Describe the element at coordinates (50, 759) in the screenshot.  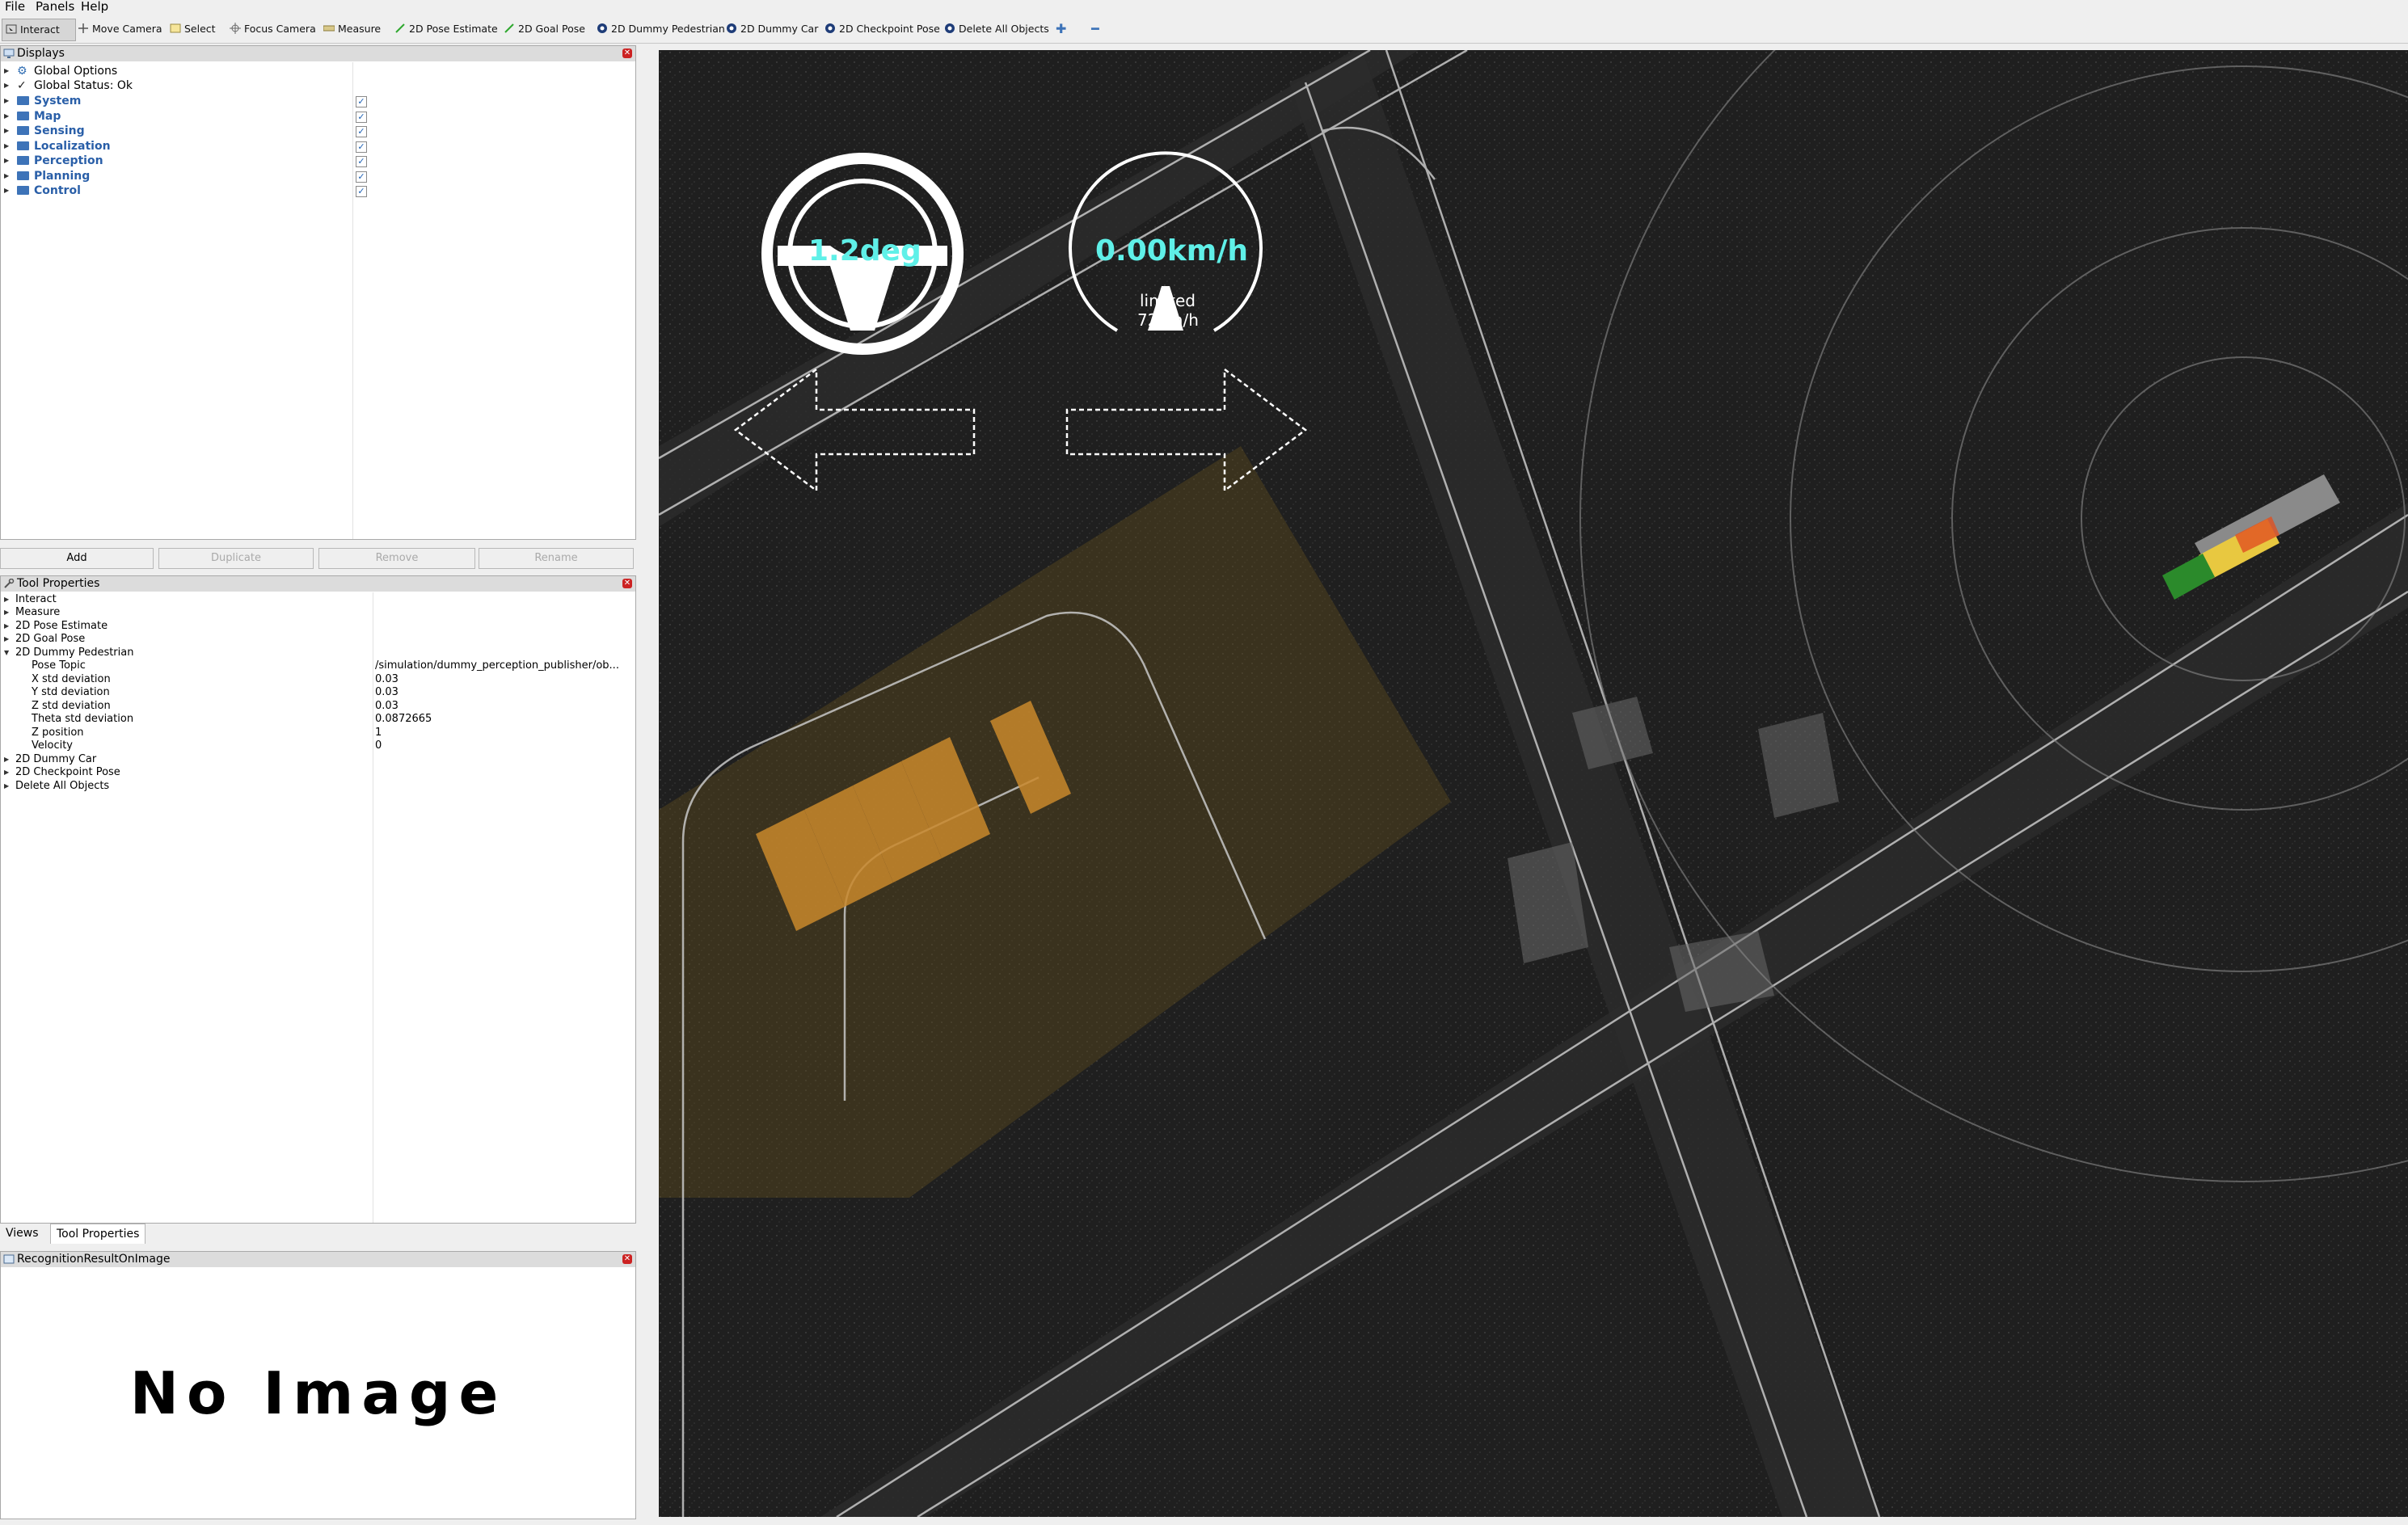
I see `prop-dummy-car: ▶ 2D Dummy Car` at that location.